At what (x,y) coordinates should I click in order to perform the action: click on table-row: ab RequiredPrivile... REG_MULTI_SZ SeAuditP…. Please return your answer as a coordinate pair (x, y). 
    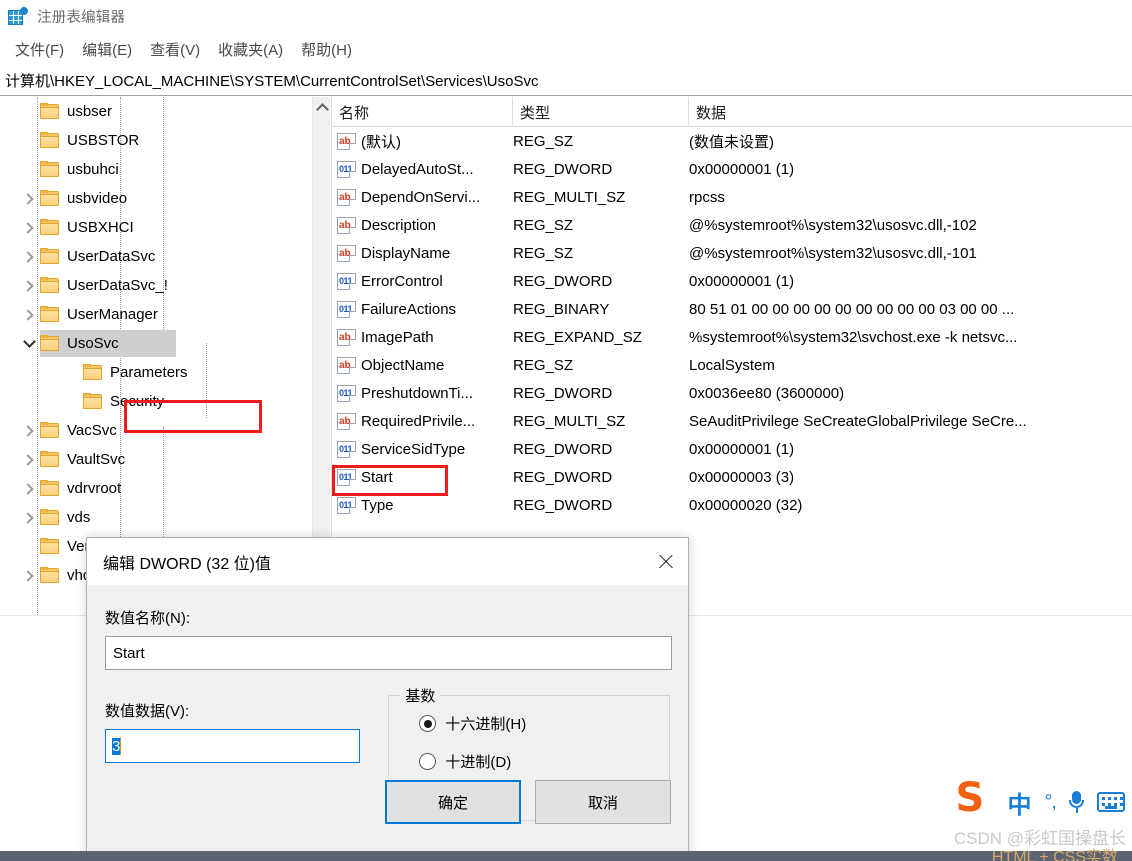
    Looking at the image, I should click on (732, 421).